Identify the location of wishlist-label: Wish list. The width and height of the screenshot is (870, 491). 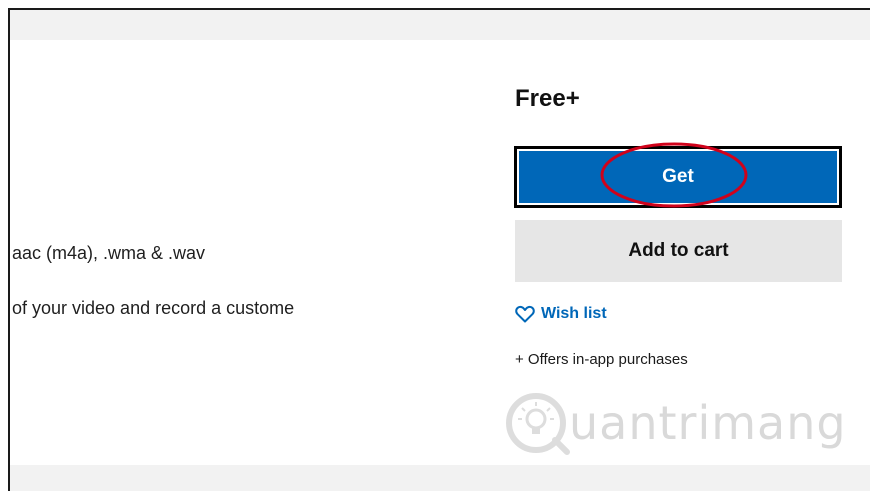
(574, 313).